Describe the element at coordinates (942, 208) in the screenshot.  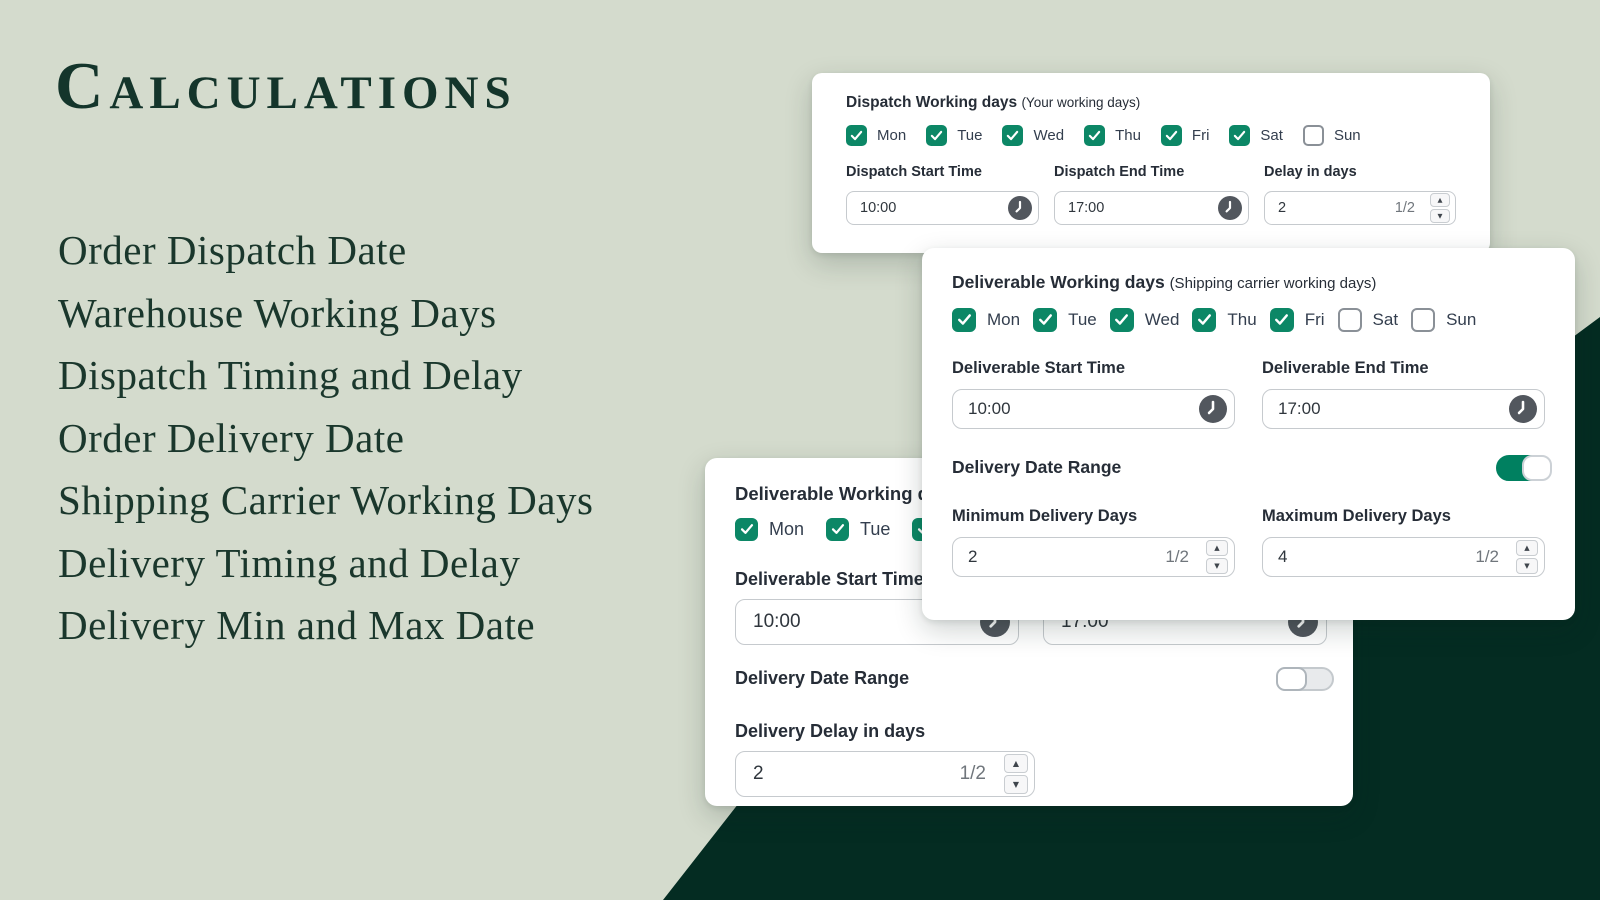
I see `dispatch-start-time-input: 10:00` at that location.